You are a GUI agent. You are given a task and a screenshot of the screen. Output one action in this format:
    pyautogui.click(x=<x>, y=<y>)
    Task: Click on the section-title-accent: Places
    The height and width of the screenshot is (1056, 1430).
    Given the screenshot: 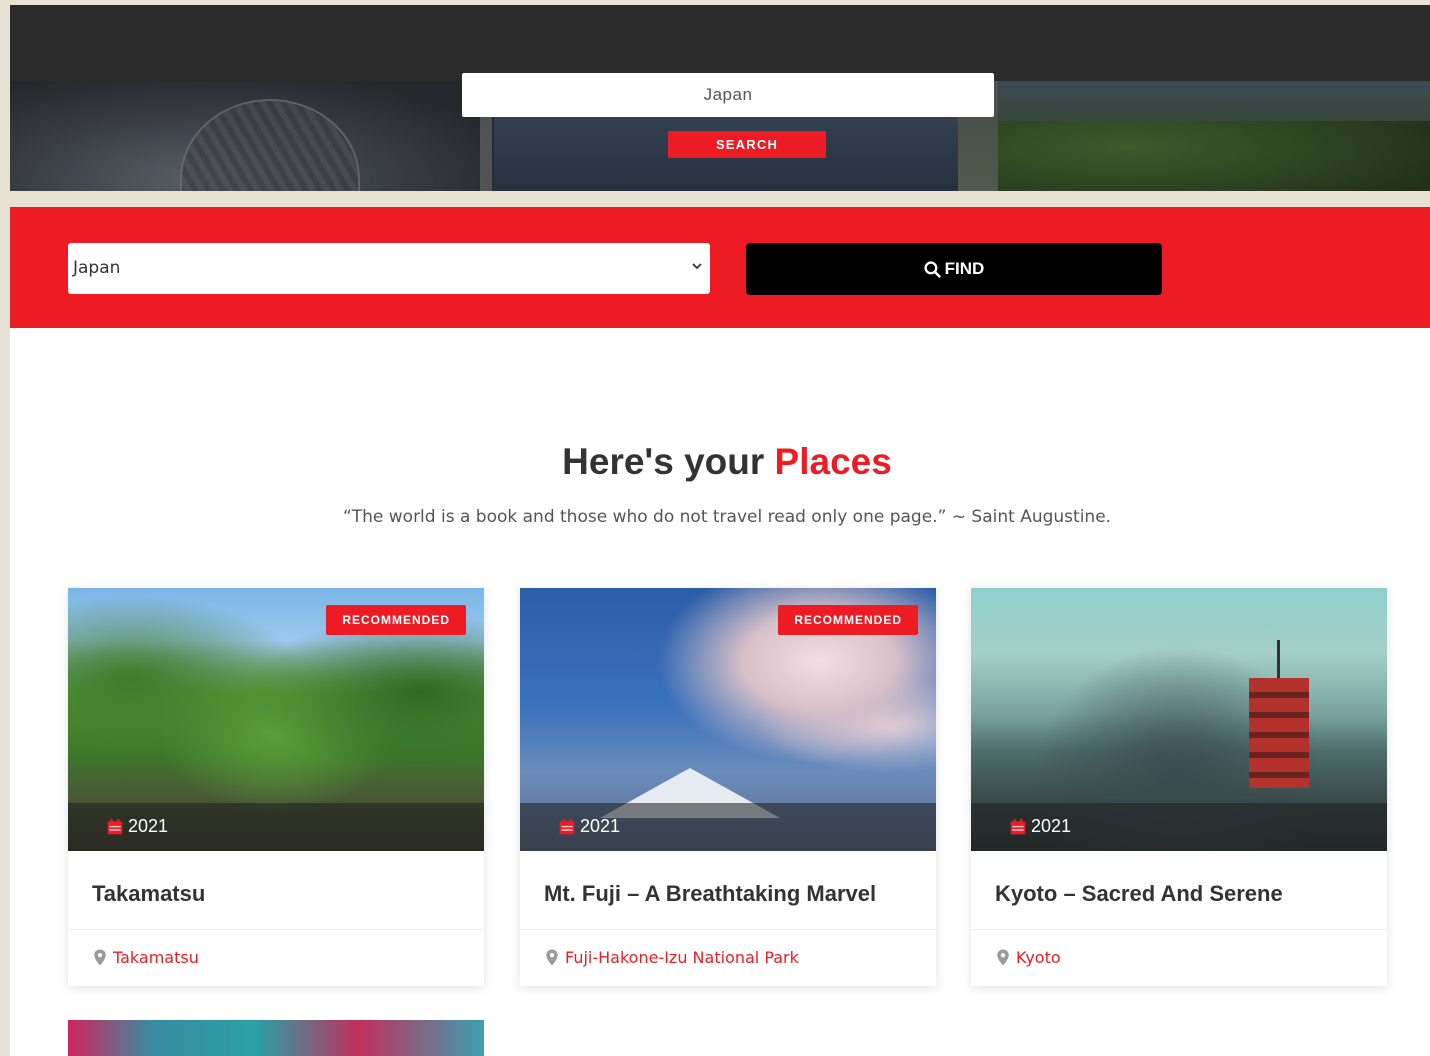 What is the action you would take?
    pyautogui.click(x=833, y=461)
    